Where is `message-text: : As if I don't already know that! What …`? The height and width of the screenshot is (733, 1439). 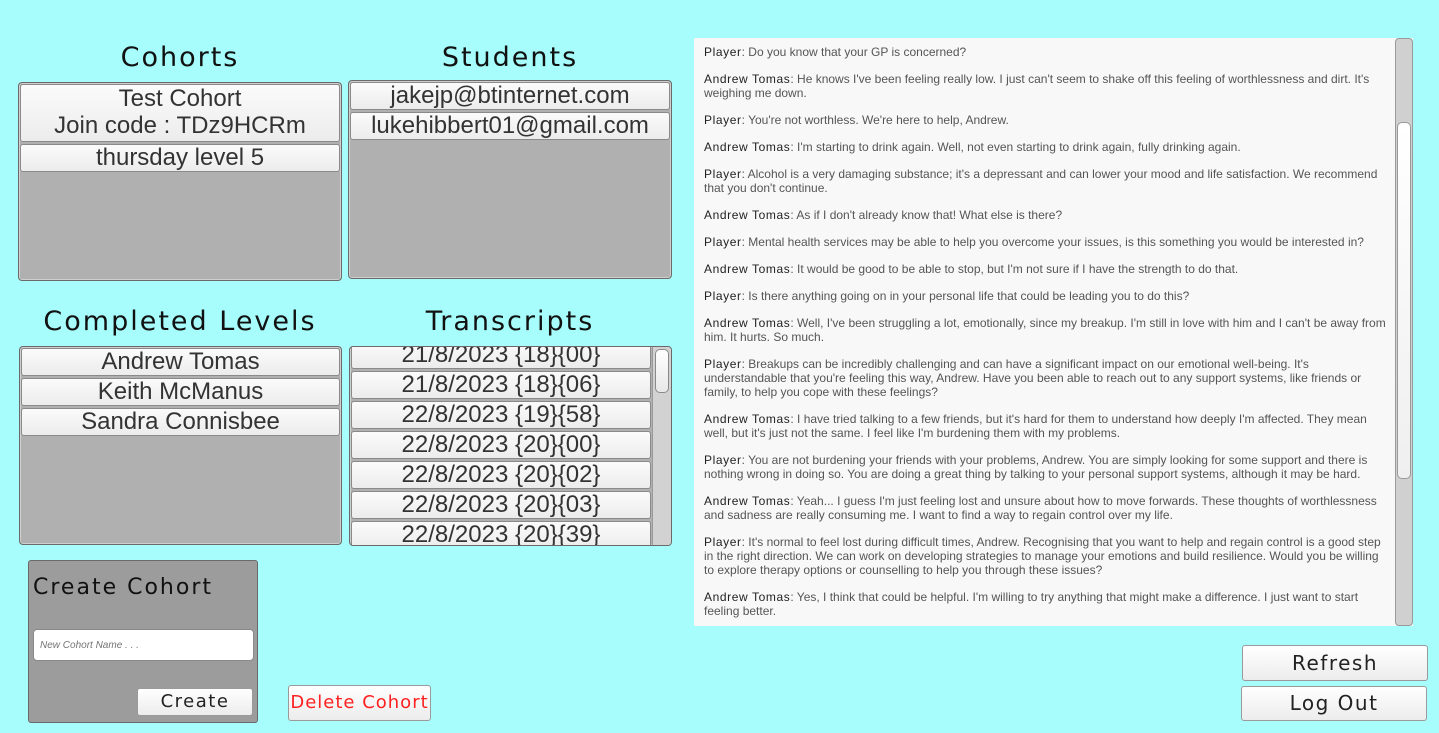 message-text: : As if I don't already know that! What … is located at coordinates (926, 215).